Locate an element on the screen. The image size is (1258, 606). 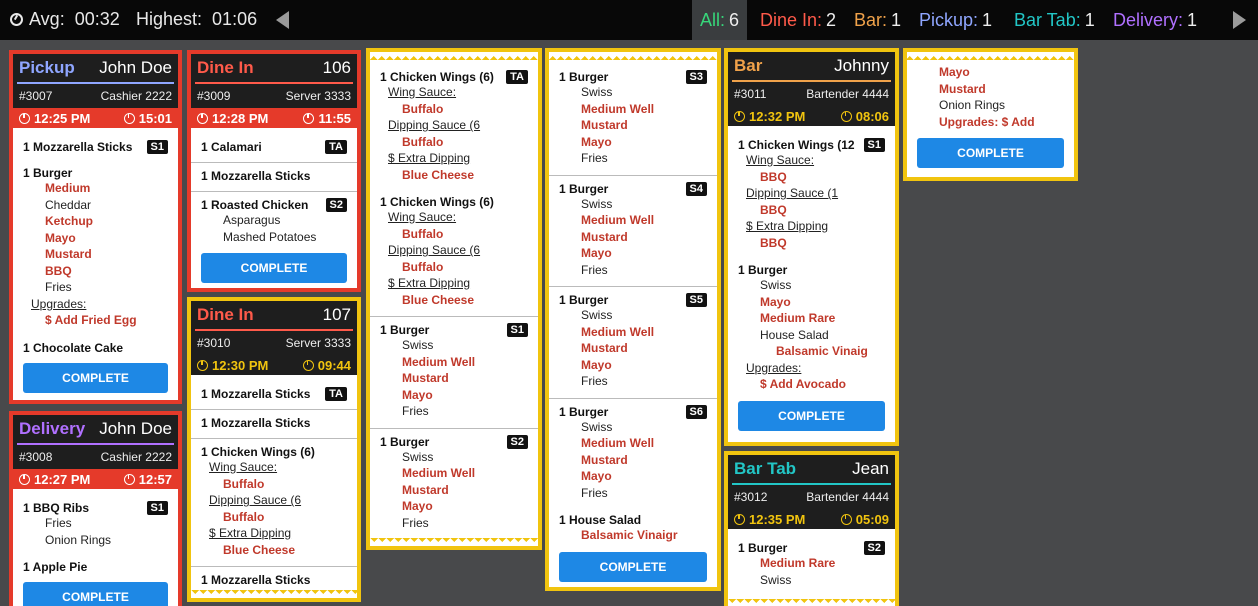
avg-label: Avg: is located at coordinates (47, 19).